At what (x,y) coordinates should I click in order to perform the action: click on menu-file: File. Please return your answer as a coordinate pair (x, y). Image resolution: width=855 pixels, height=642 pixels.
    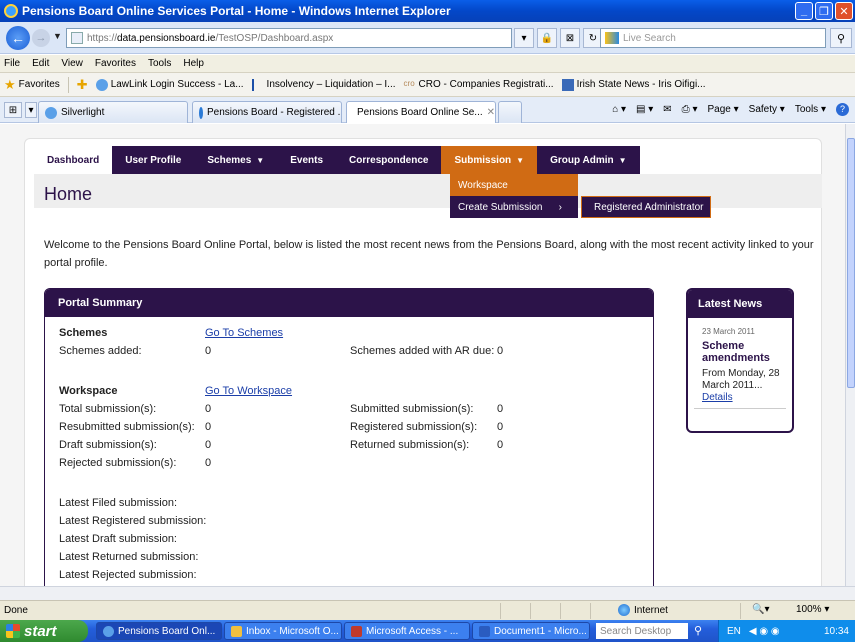
    Looking at the image, I should click on (12, 63).